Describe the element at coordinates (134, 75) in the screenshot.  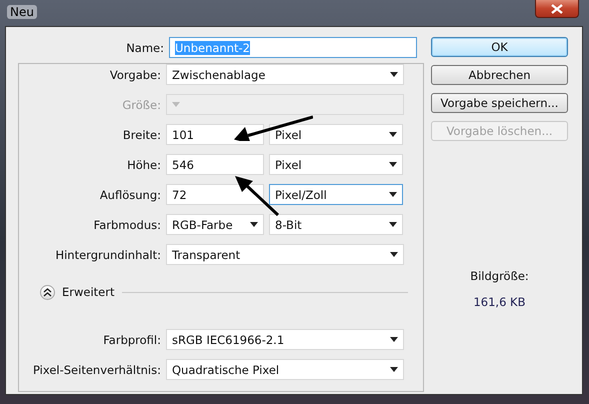
I see `field-label: Vorgabe:` at that location.